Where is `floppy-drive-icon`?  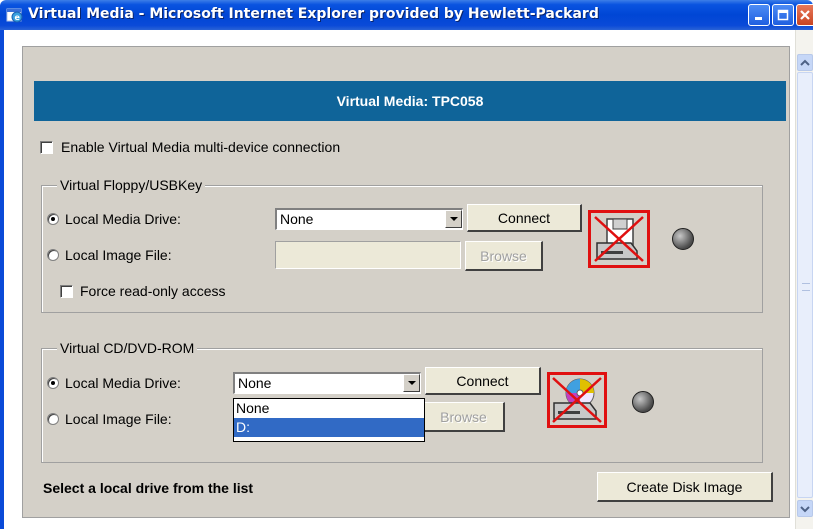 floppy-drive-icon is located at coordinates (619, 239).